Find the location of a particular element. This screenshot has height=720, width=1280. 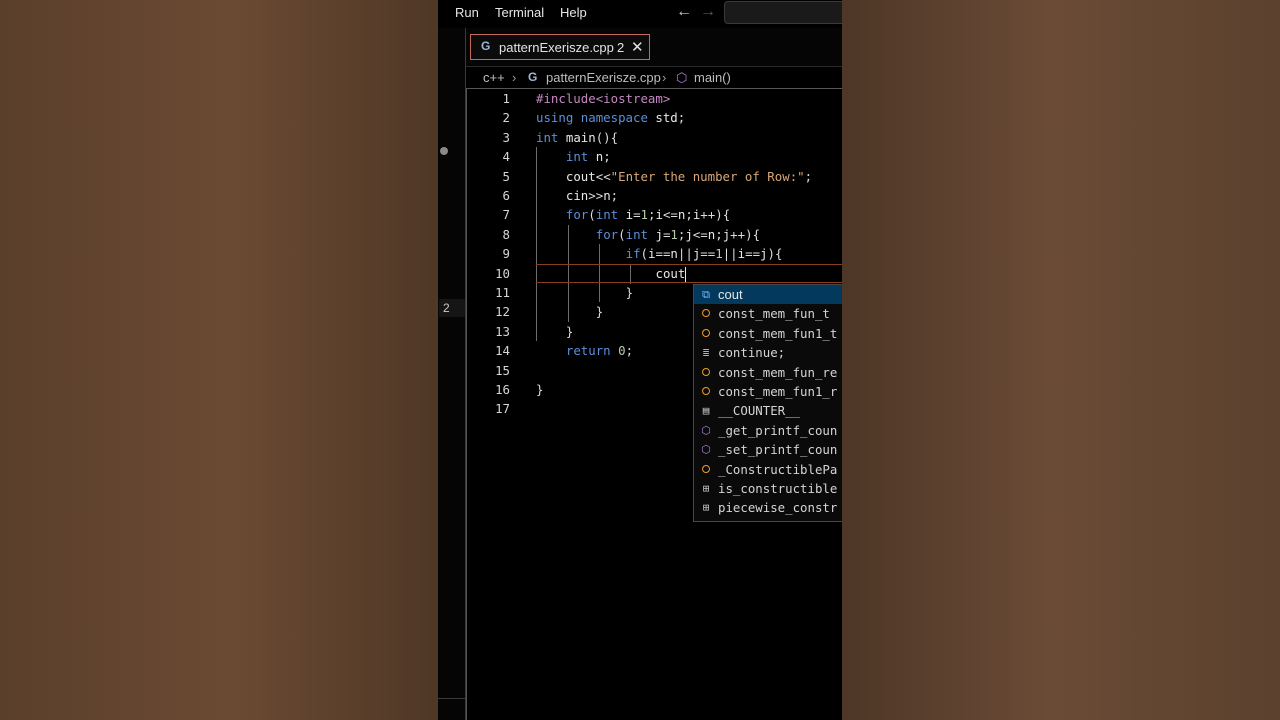

tab-patternexerisze: G patternExerisze.cpp 2 ✕ is located at coordinates (560, 47).